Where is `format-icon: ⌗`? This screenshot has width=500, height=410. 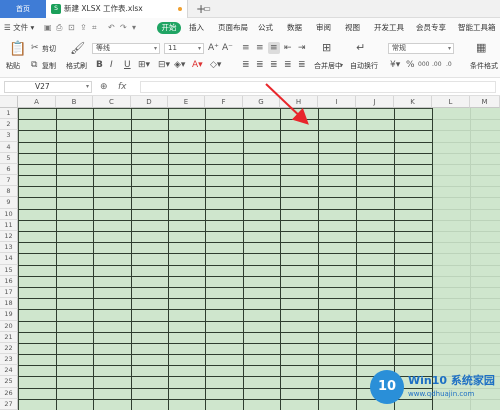 format-icon: ⌗ is located at coordinates (94, 28).